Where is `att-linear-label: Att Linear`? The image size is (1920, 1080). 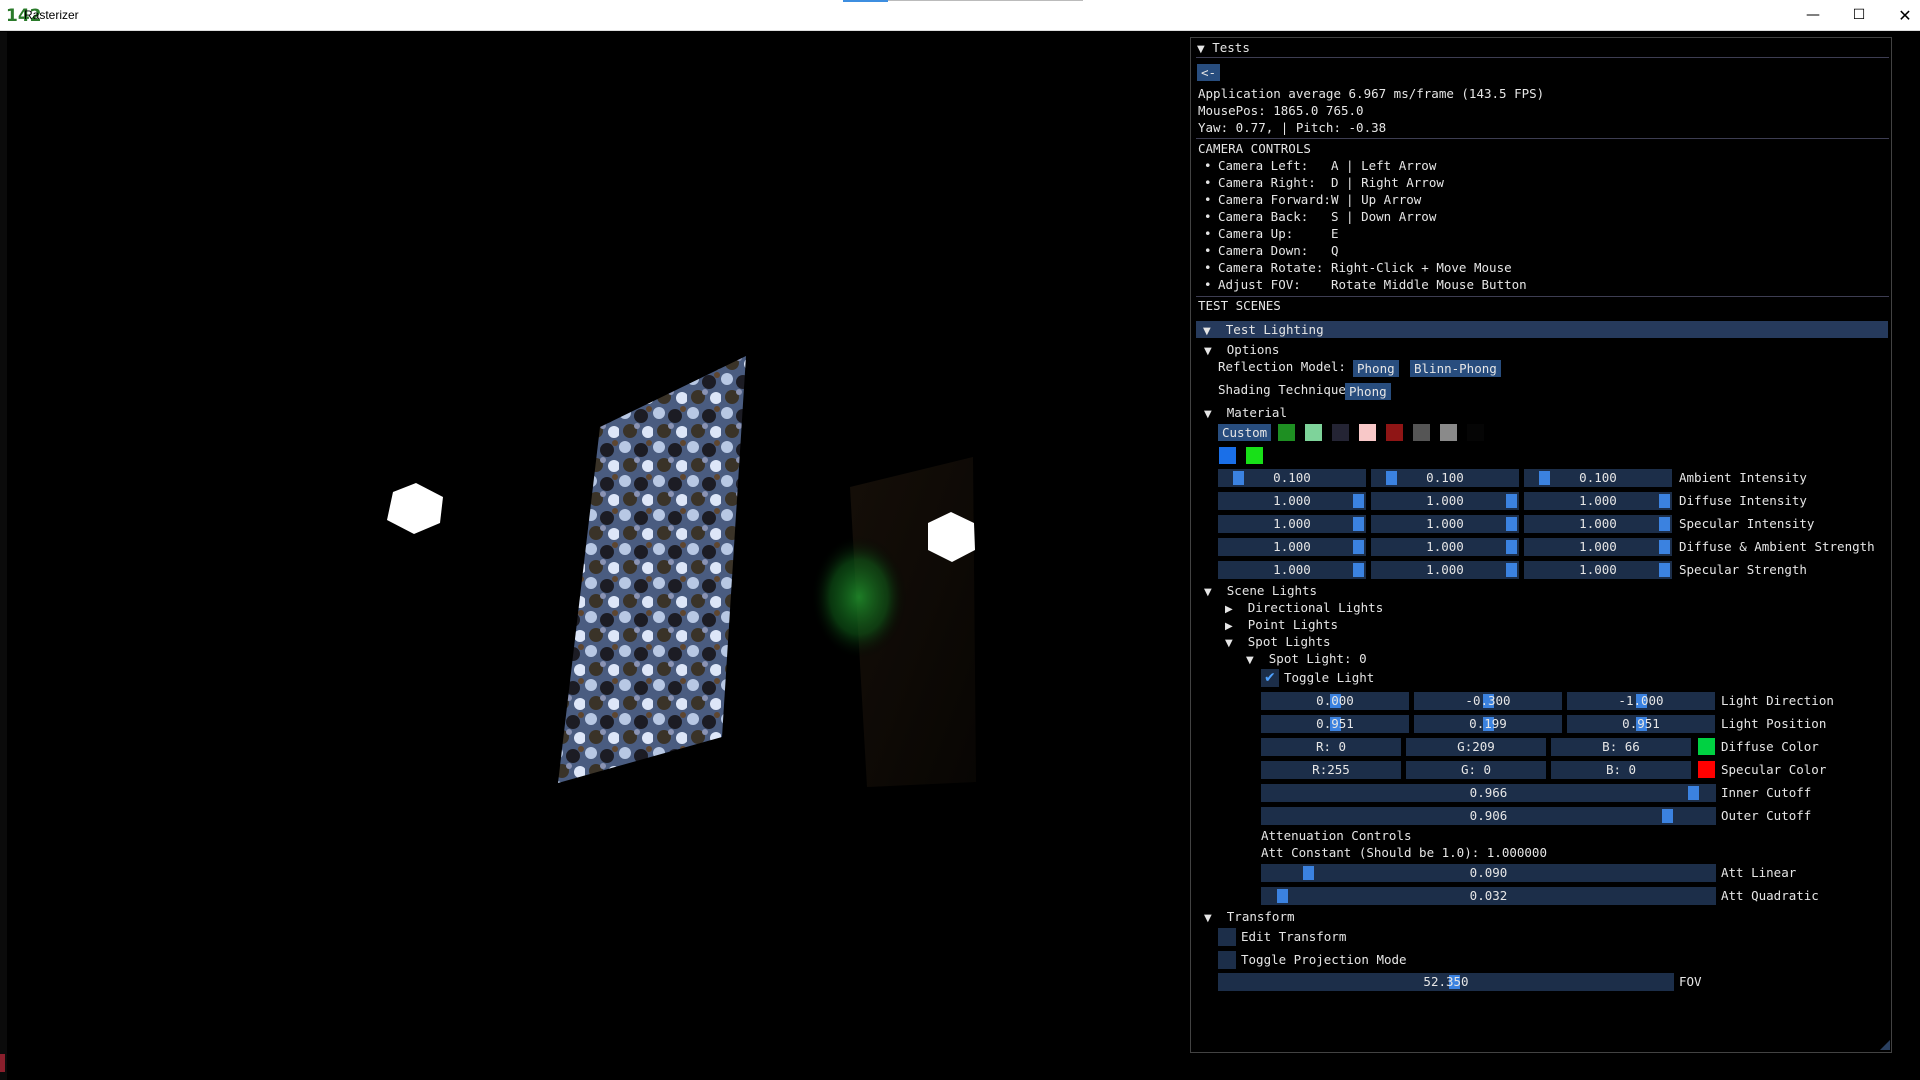
att-linear-label: Att Linear is located at coordinates (1759, 872).